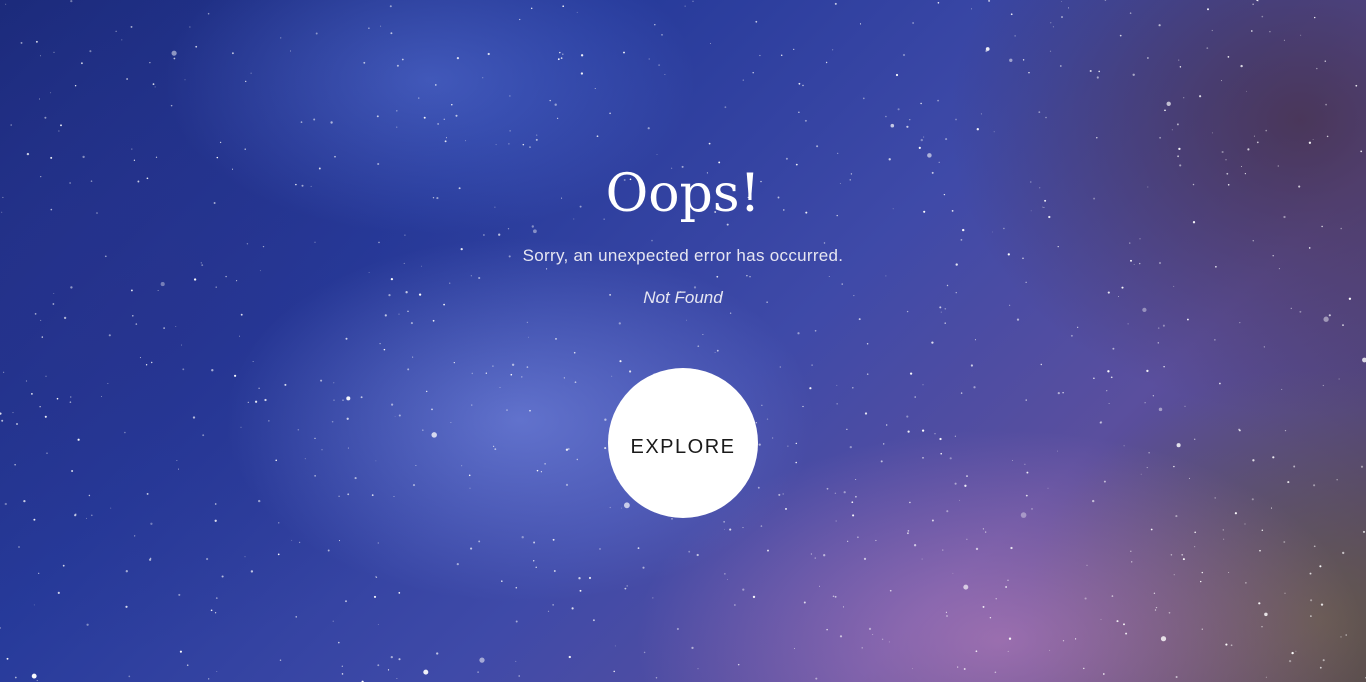  I want to click on explore-button: EXPLORE, so click(683, 443).